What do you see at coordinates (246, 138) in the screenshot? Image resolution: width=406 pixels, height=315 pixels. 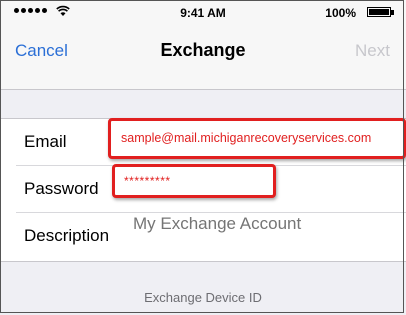 I see `email-value: sample@mail.michiganrecoveryservices.com` at bounding box center [246, 138].